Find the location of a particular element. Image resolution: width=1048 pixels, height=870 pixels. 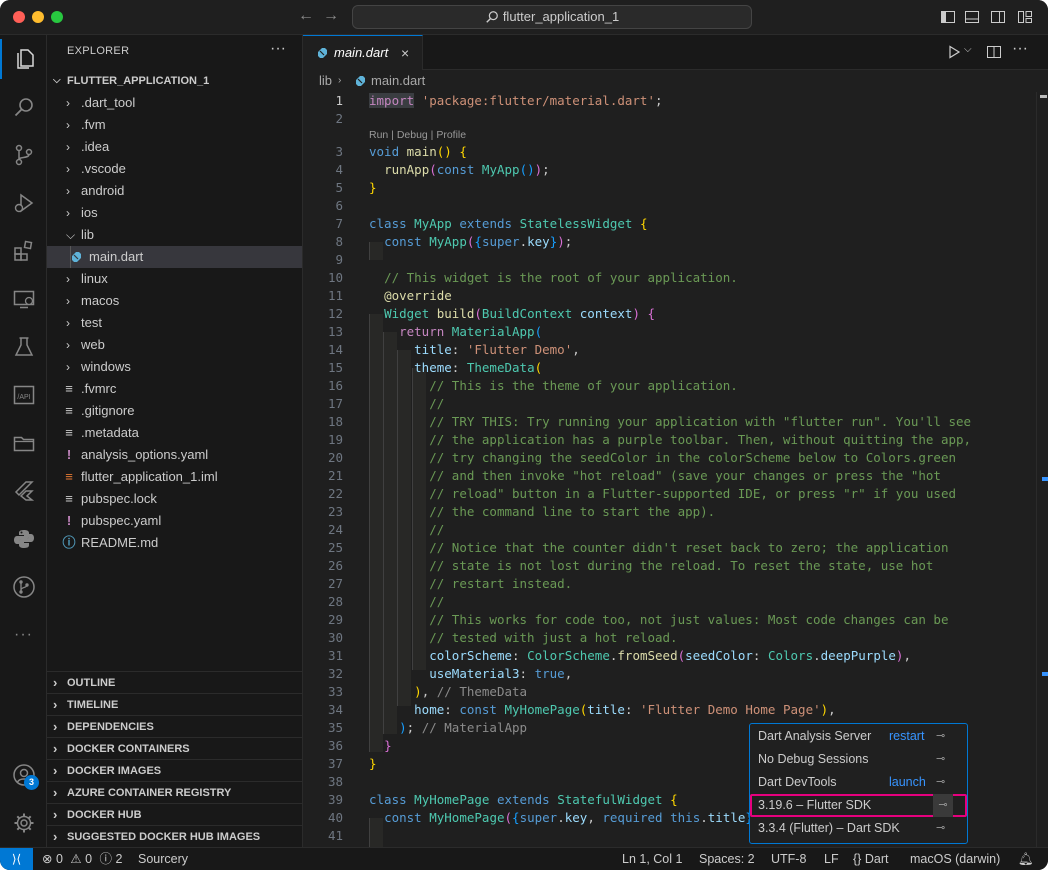

remote-explorer-activity is located at coordinates (23, 299).